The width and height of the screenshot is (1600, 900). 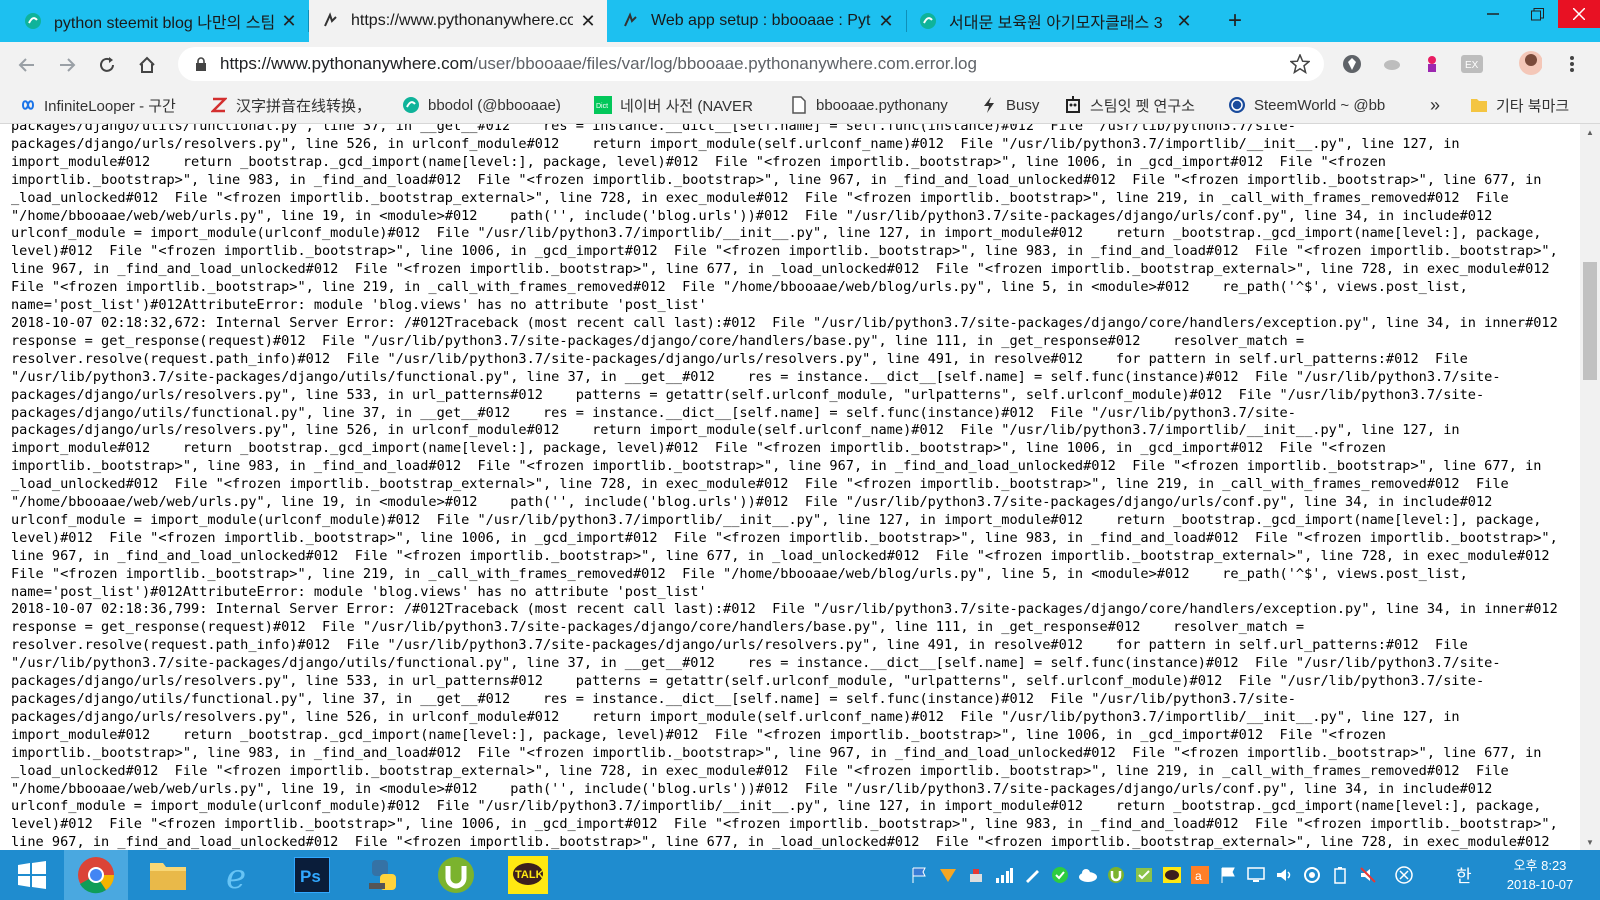 I want to click on home-icon, so click(x=147, y=64).